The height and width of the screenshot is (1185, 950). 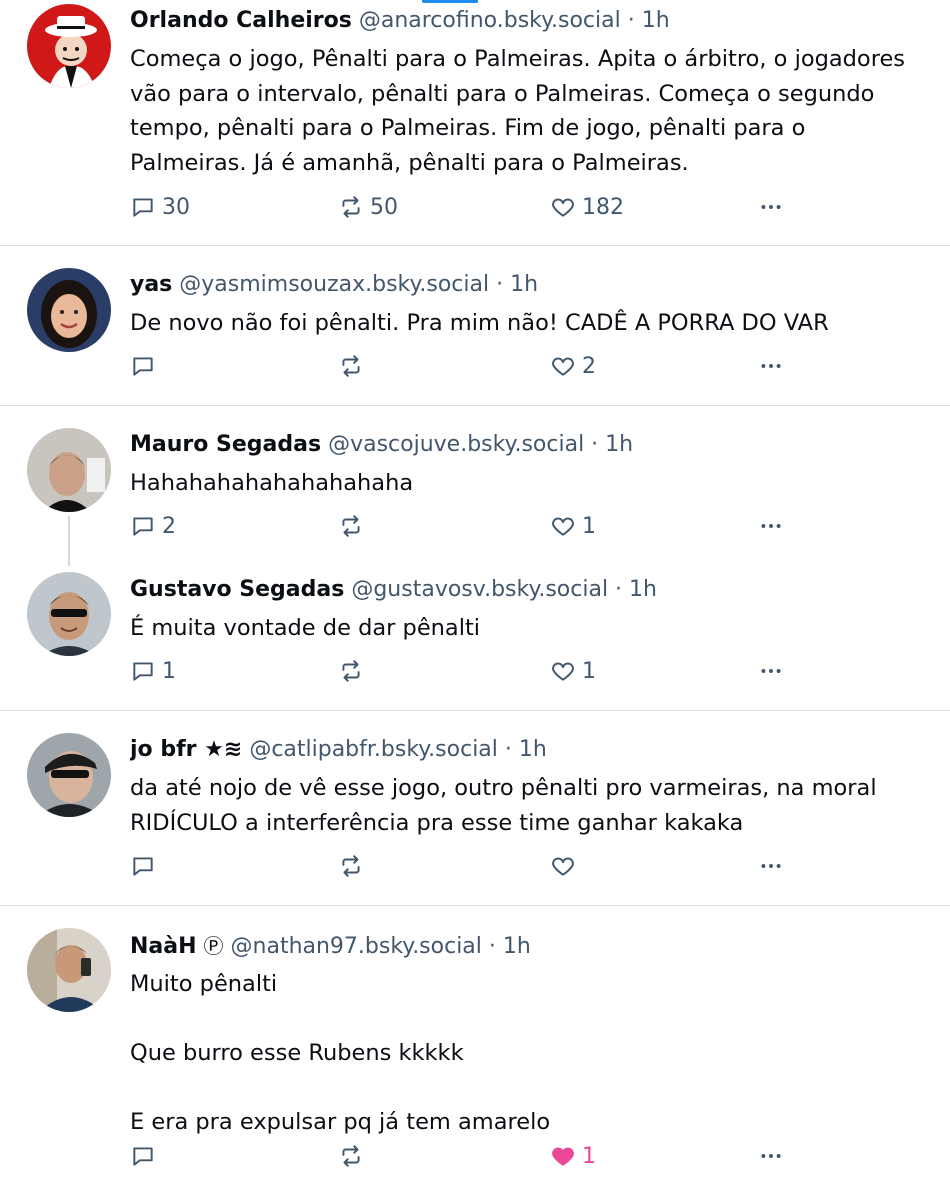 I want to click on author-name: Gustavo Segadas, so click(x=237, y=589).